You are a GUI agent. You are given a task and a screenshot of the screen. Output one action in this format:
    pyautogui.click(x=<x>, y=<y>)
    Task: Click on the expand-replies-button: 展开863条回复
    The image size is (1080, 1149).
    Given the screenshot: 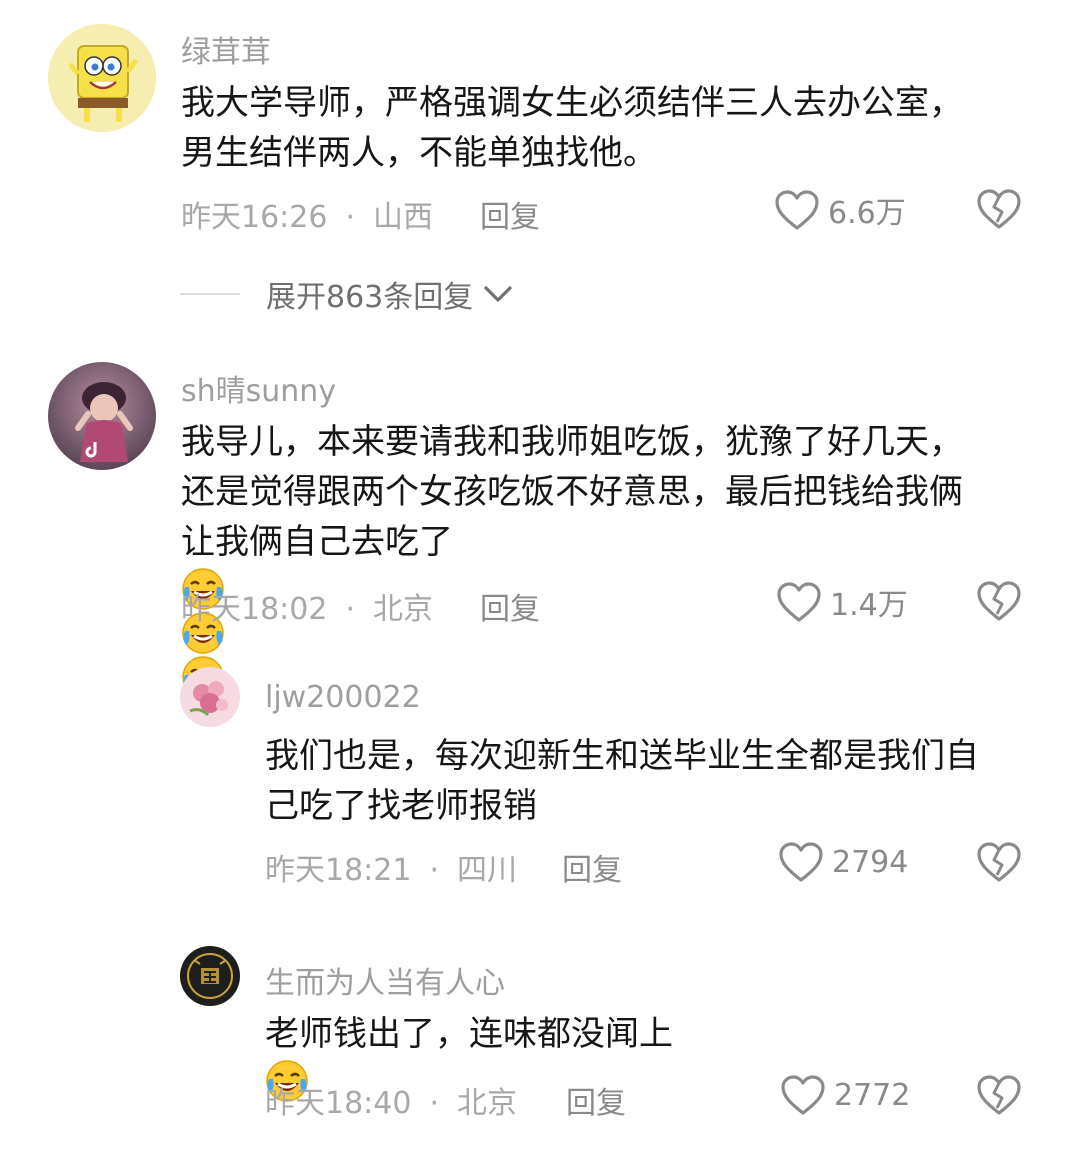 What is the action you would take?
    pyautogui.click(x=346, y=294)
    